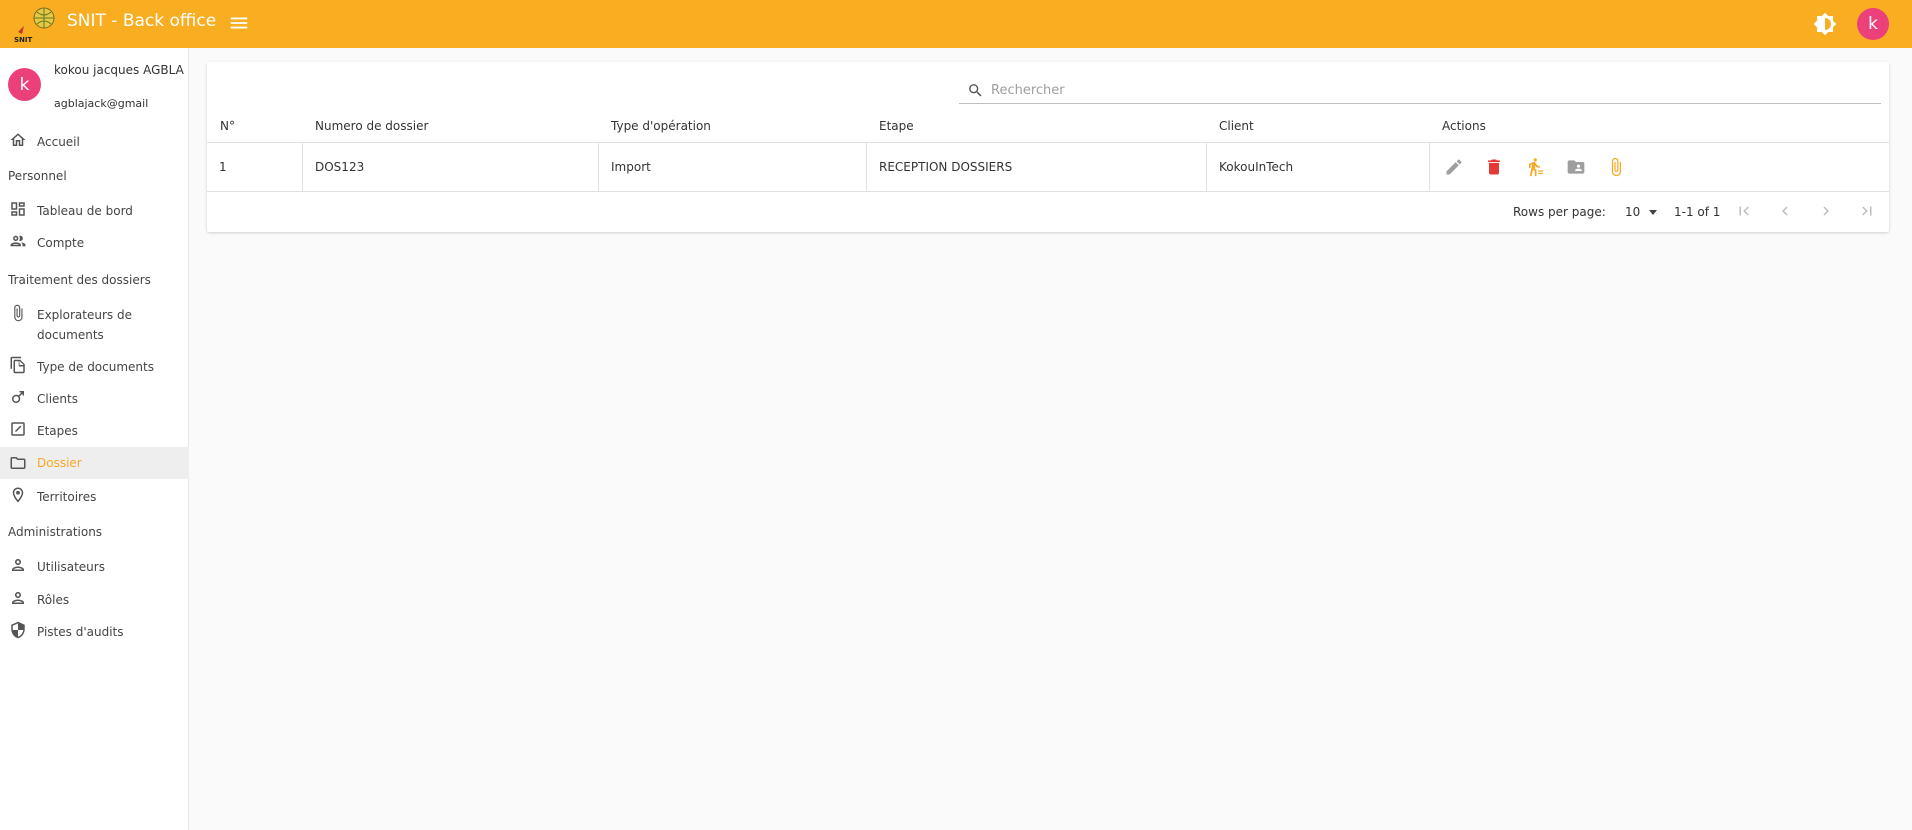 The height and width of the screenshot is (830, 1912). Describe the element at coordinates (18, 209) in the screenshot. I see `dashboard-icon` at that location.